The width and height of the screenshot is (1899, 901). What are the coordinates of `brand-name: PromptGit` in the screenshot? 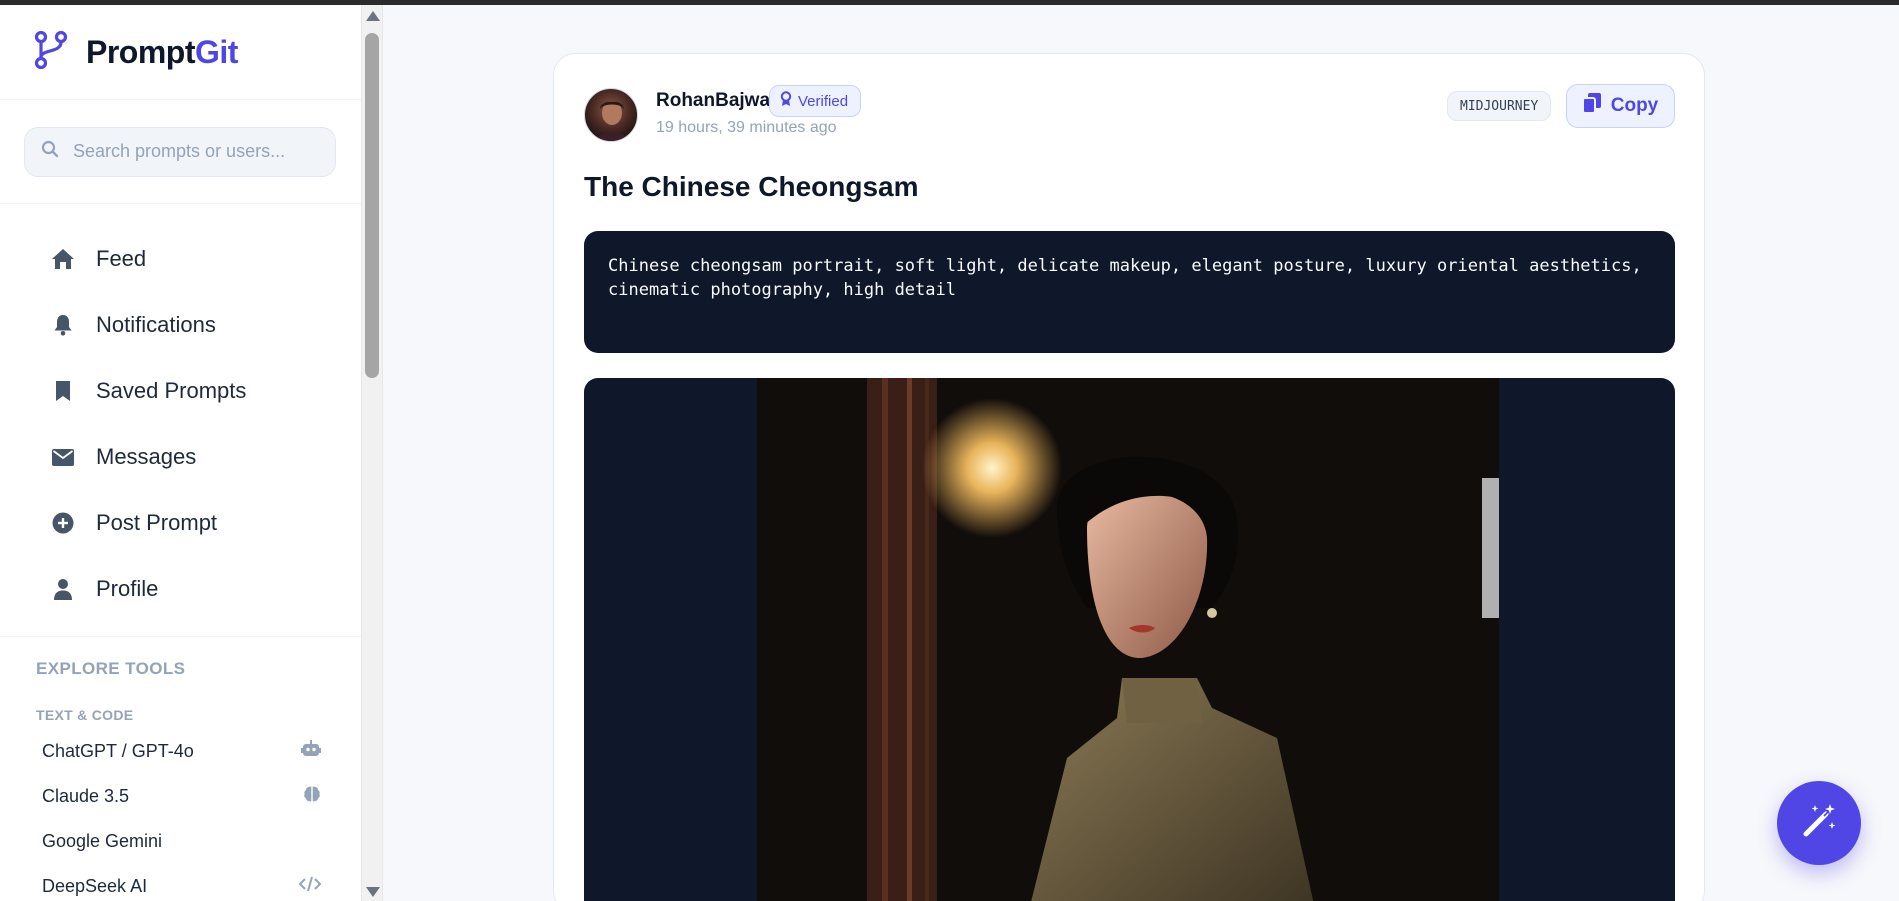 It's located at (162, 52).